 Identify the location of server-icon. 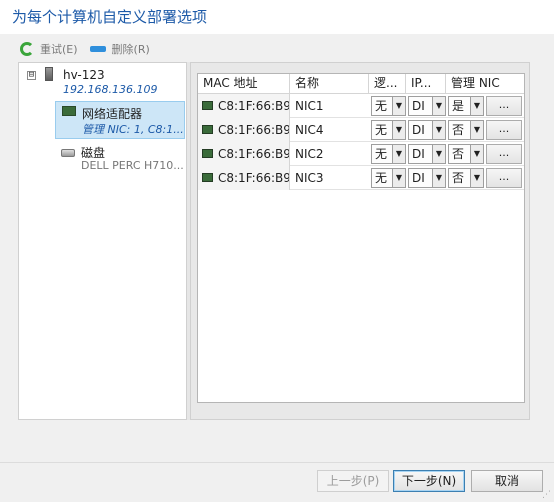
(49, 74).